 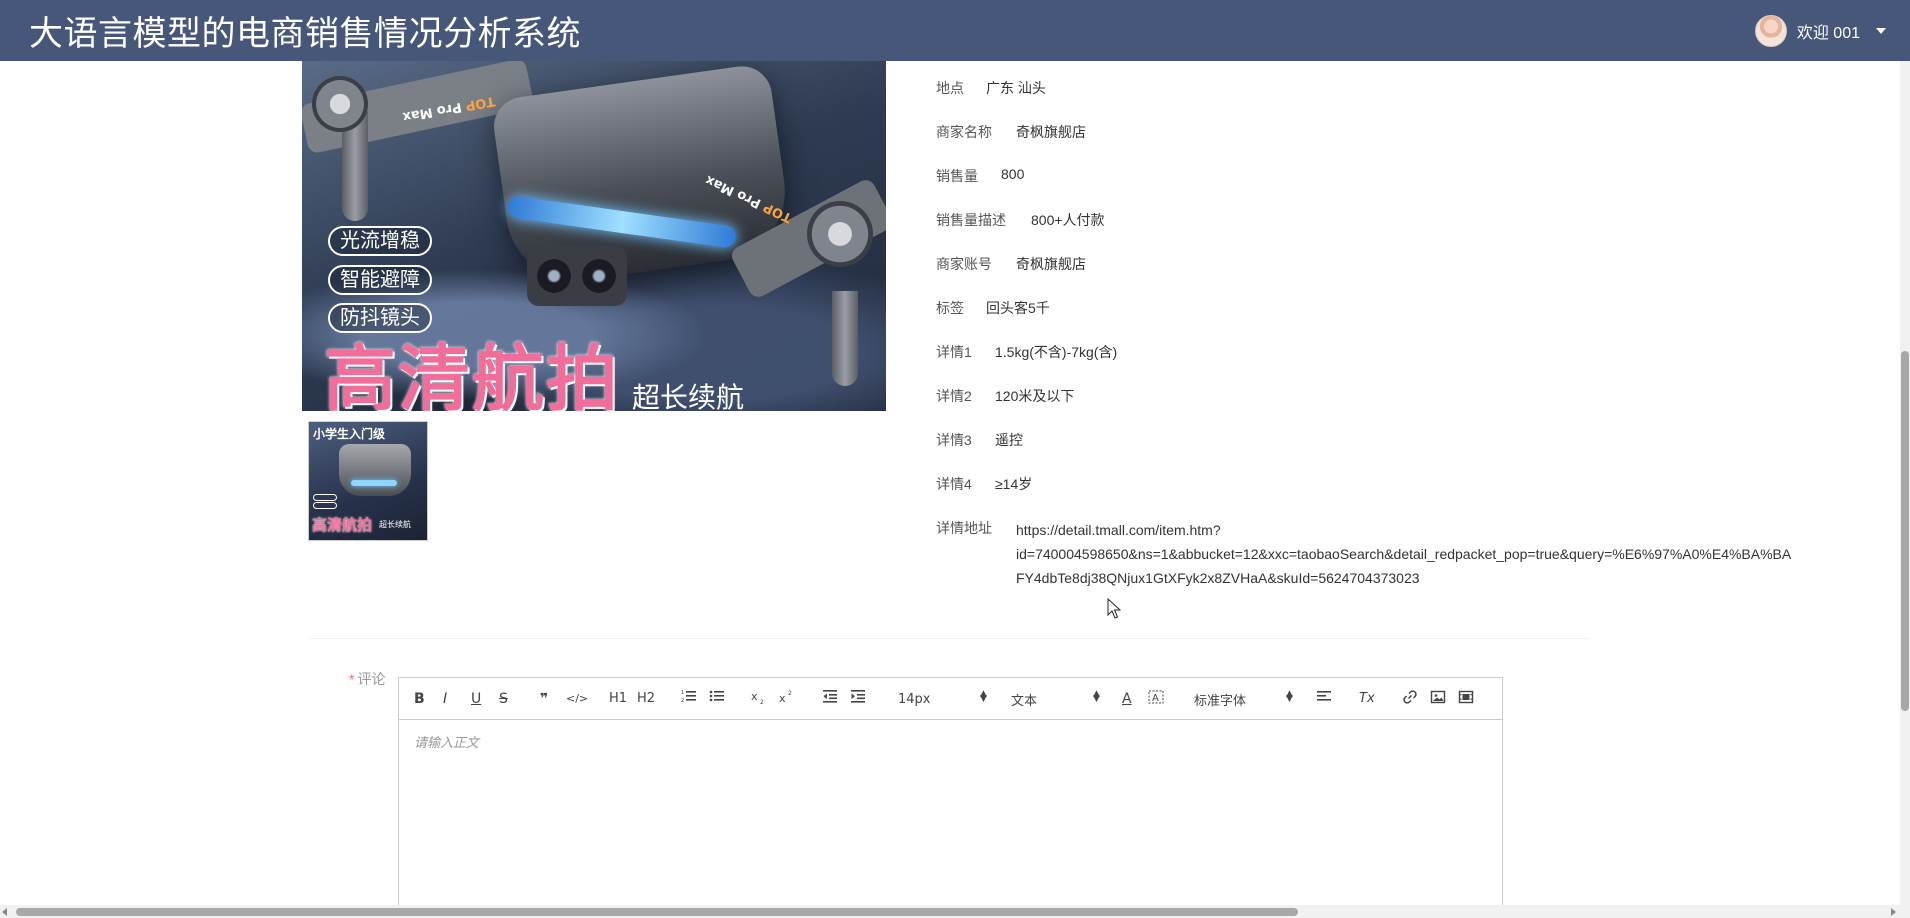 I want to click on indent-icon, so click(x=858, y=699).